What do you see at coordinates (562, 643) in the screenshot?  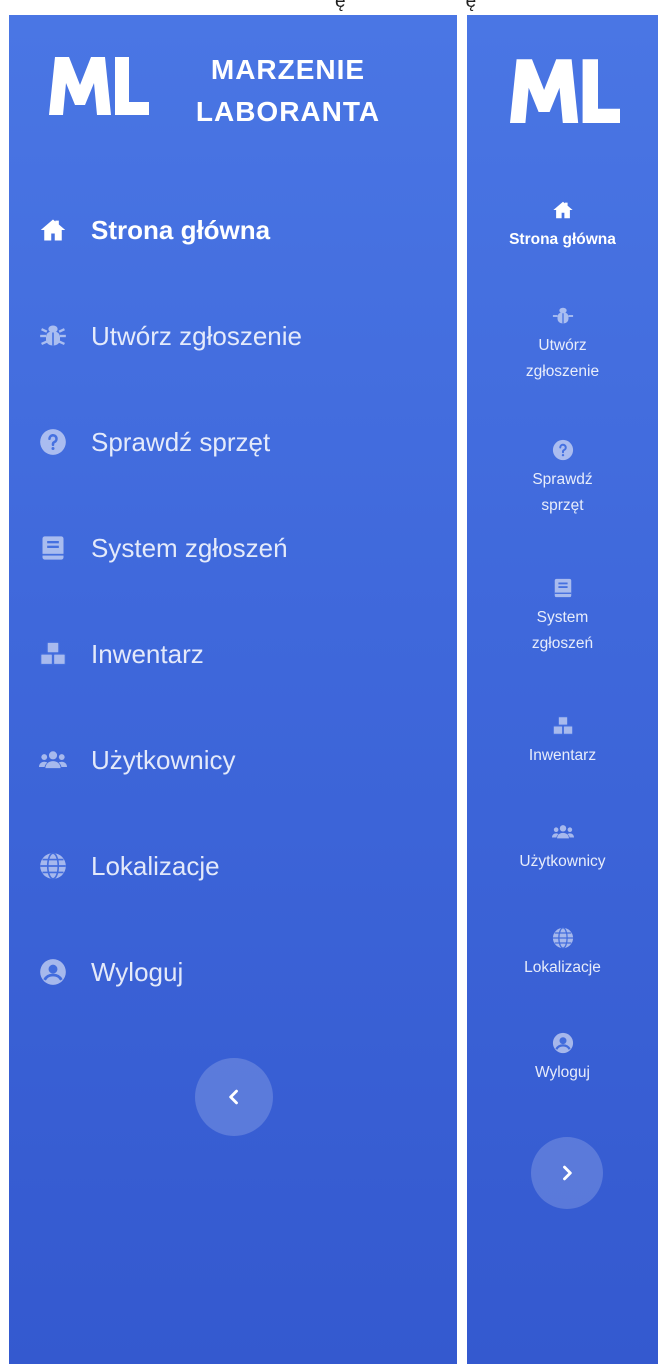 I see `sidebar-item-label-line2: zgłoszeń` at bounding box center [562, 643].